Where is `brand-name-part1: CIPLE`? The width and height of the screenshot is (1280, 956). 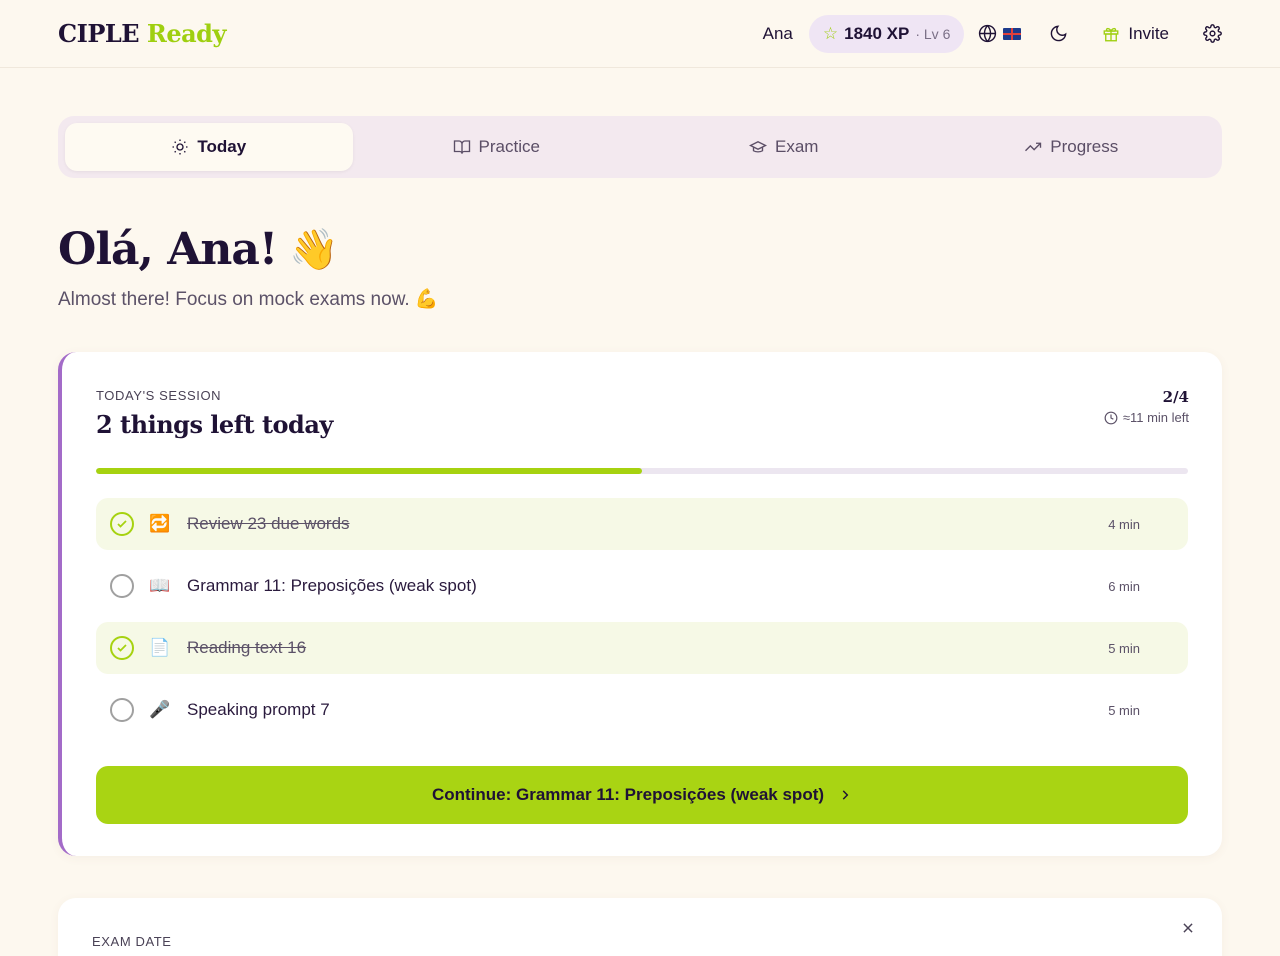
brand-name-part1: CIPLE is located at coordinates (99, 33).